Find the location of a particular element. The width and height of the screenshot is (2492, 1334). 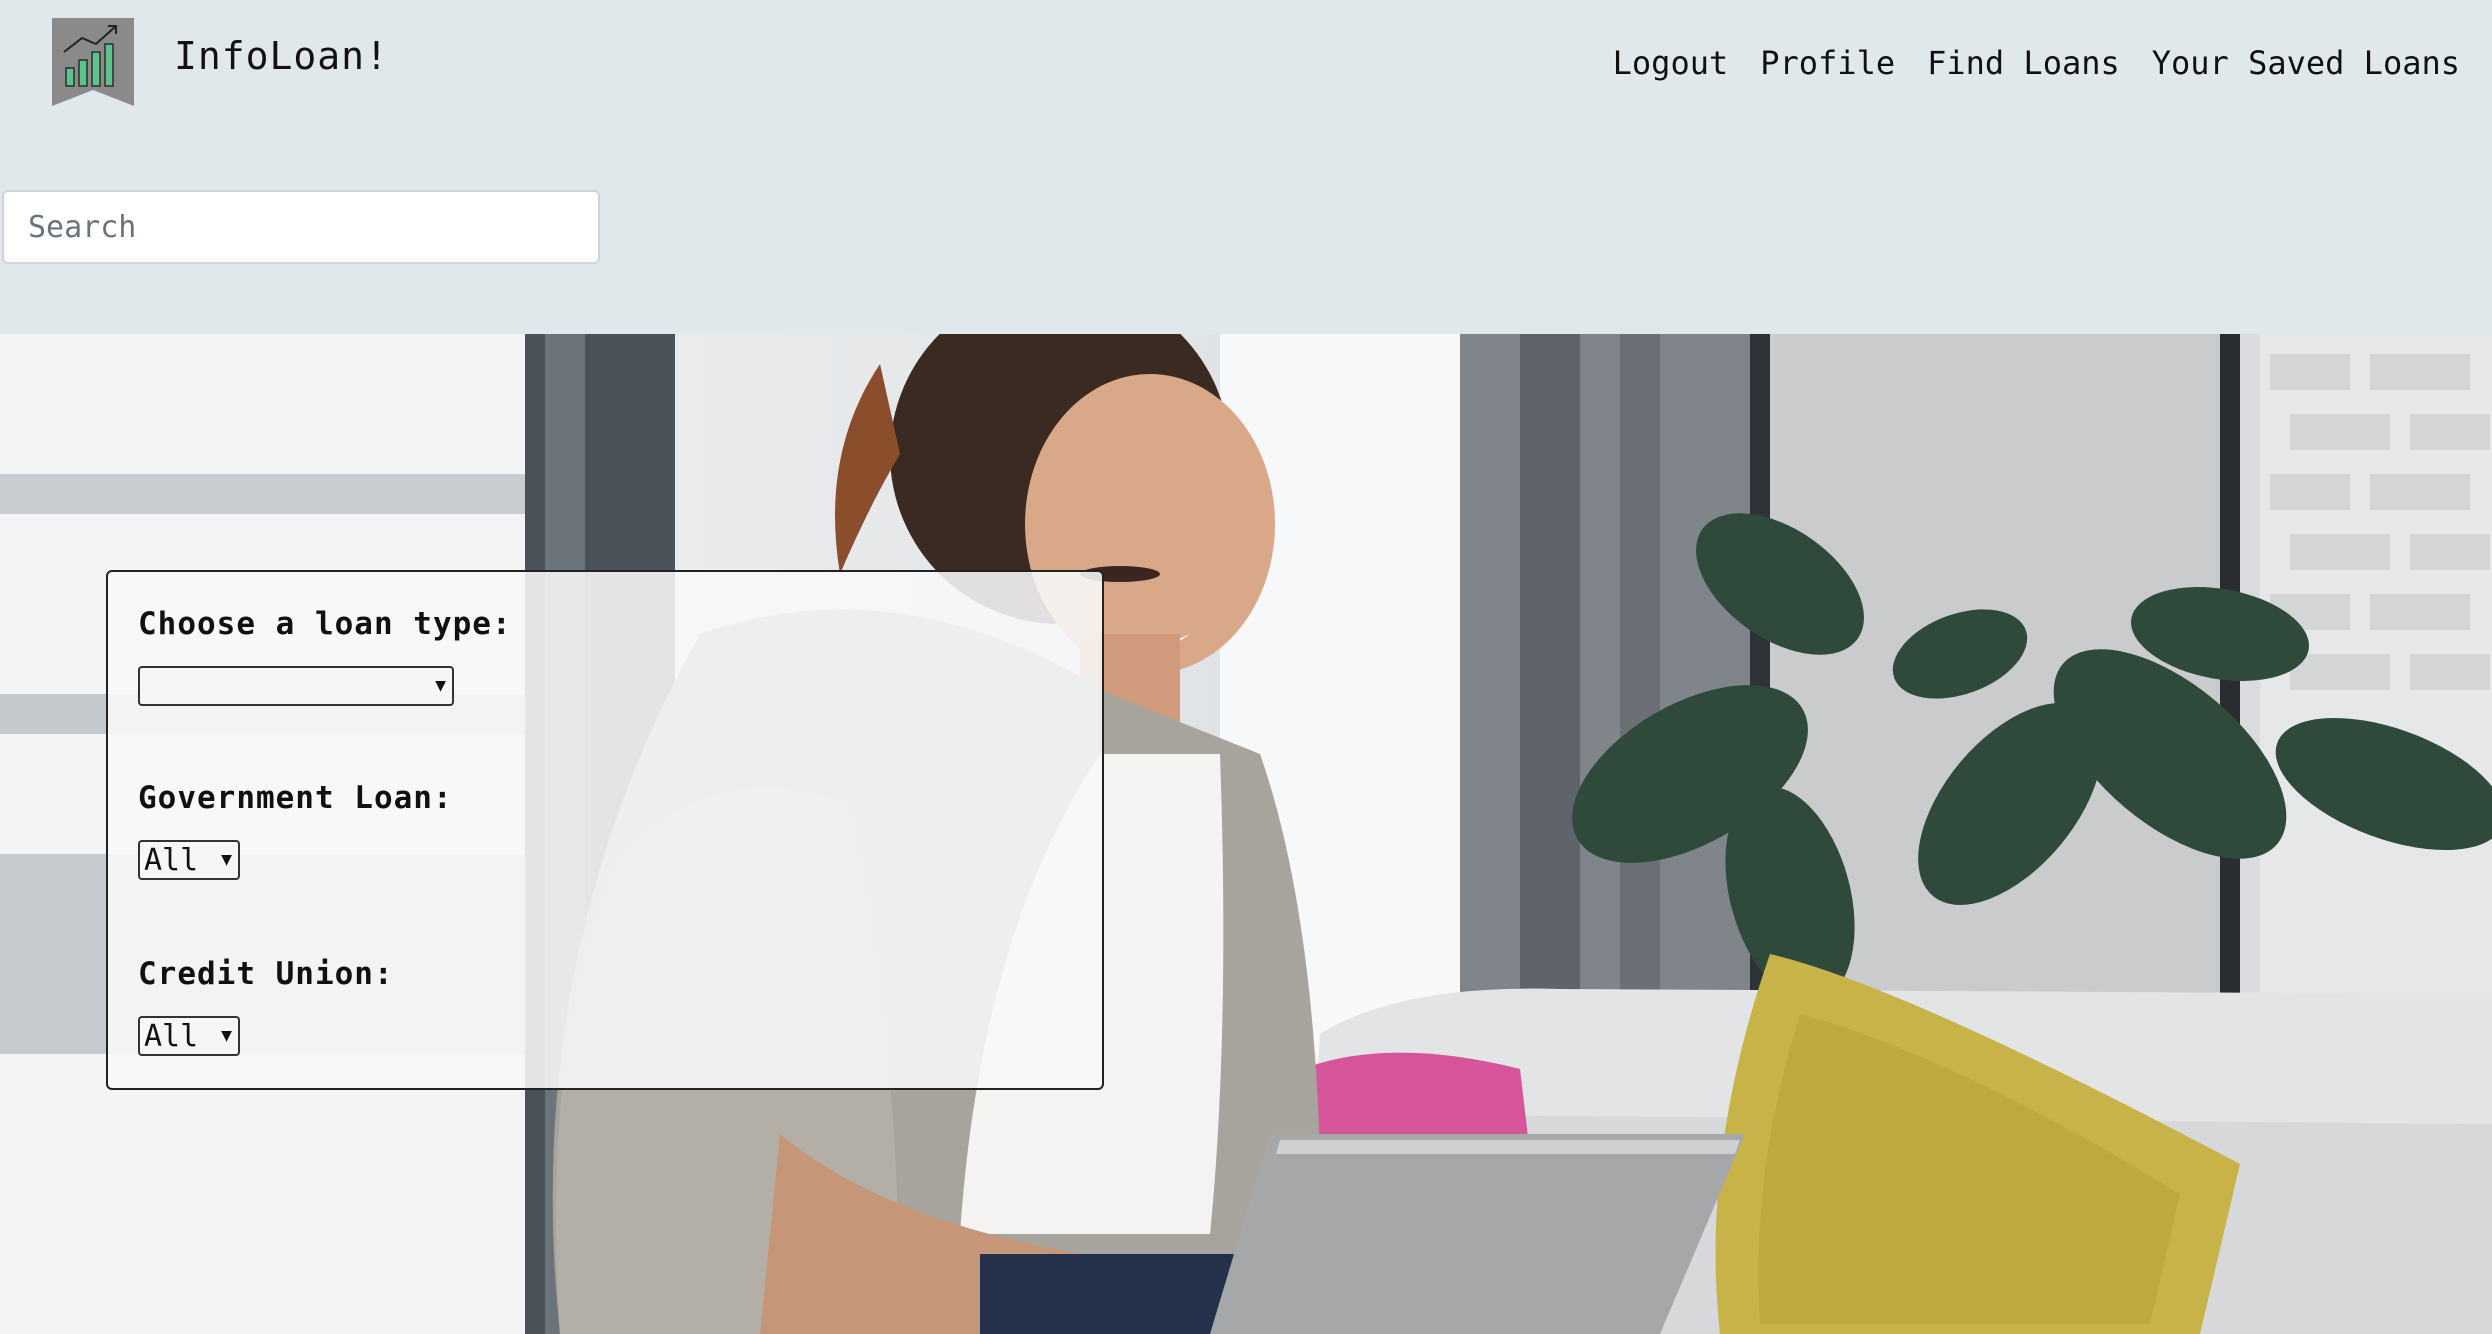

nav-profile: Profile is located at coordinates (1827, 63).